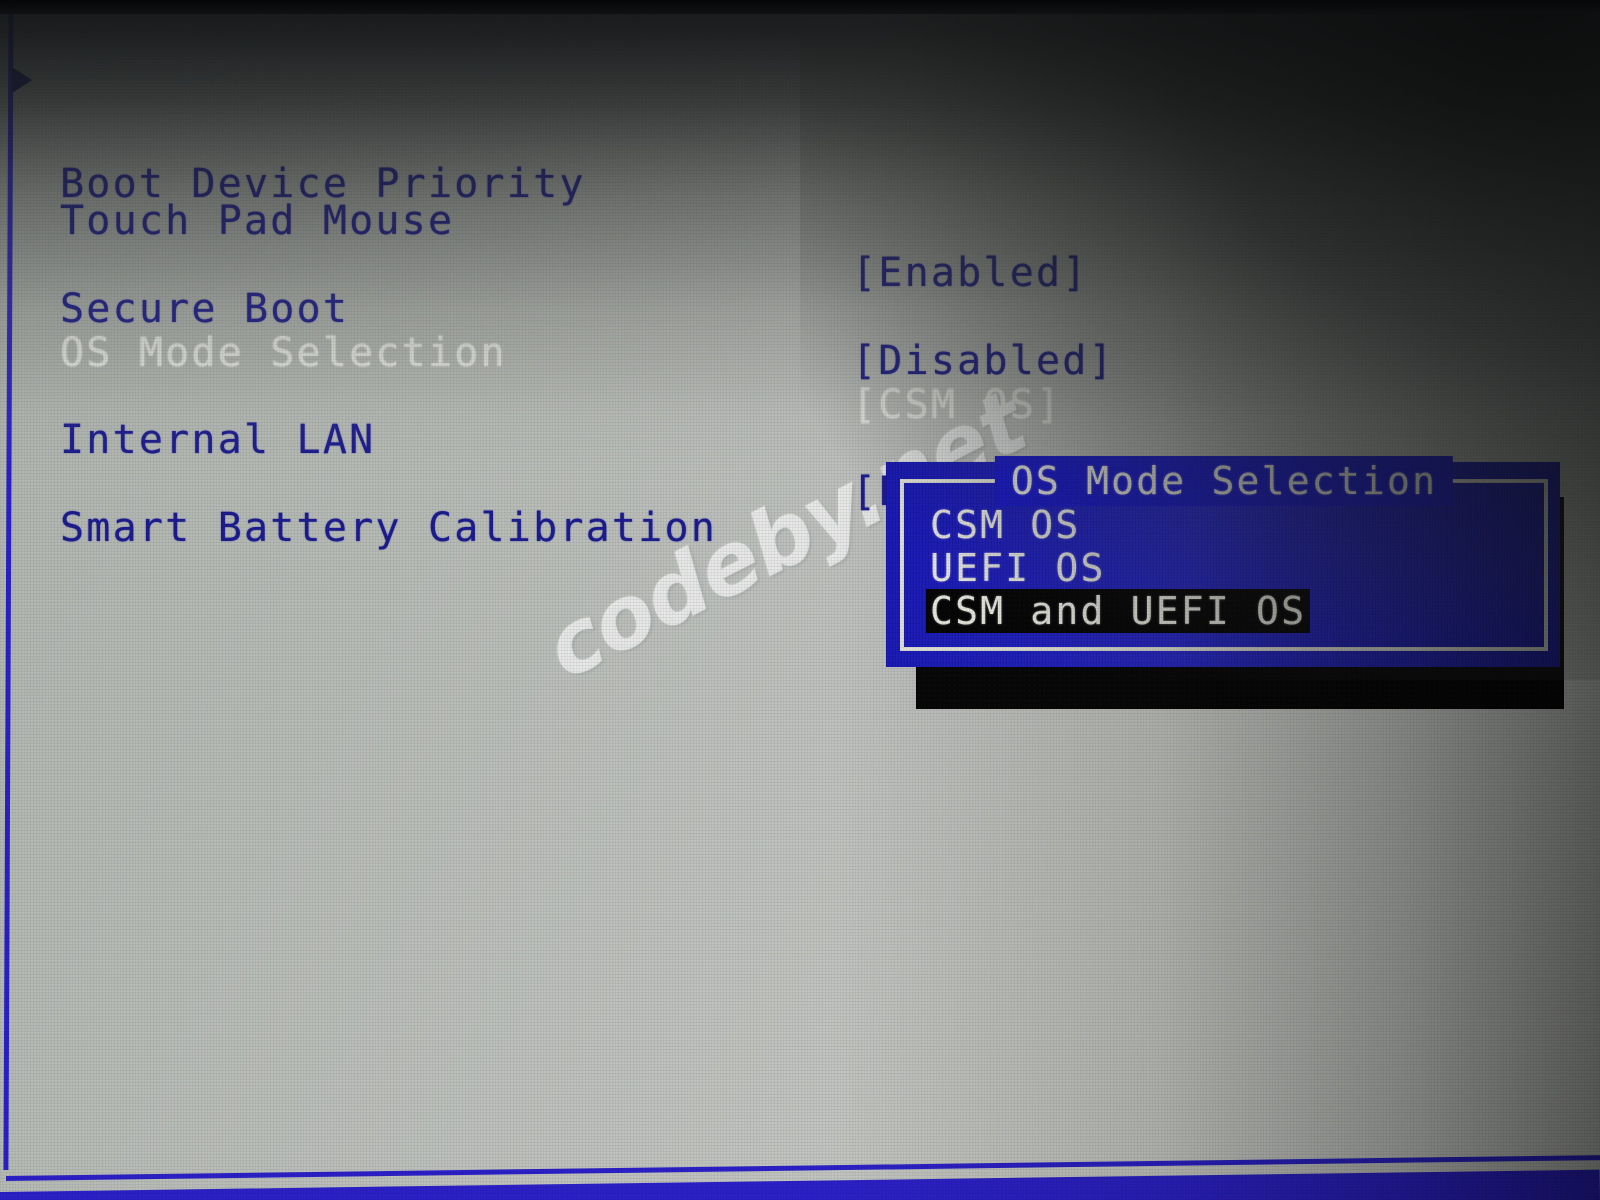 The height and width of the screenshot is (1200, 1600). What do you see at coordinates (600, 438) in the screenshot?
I see `menu-row-internal-lan: Internal LAN [Enabled]` at bounding box center [600, 438].